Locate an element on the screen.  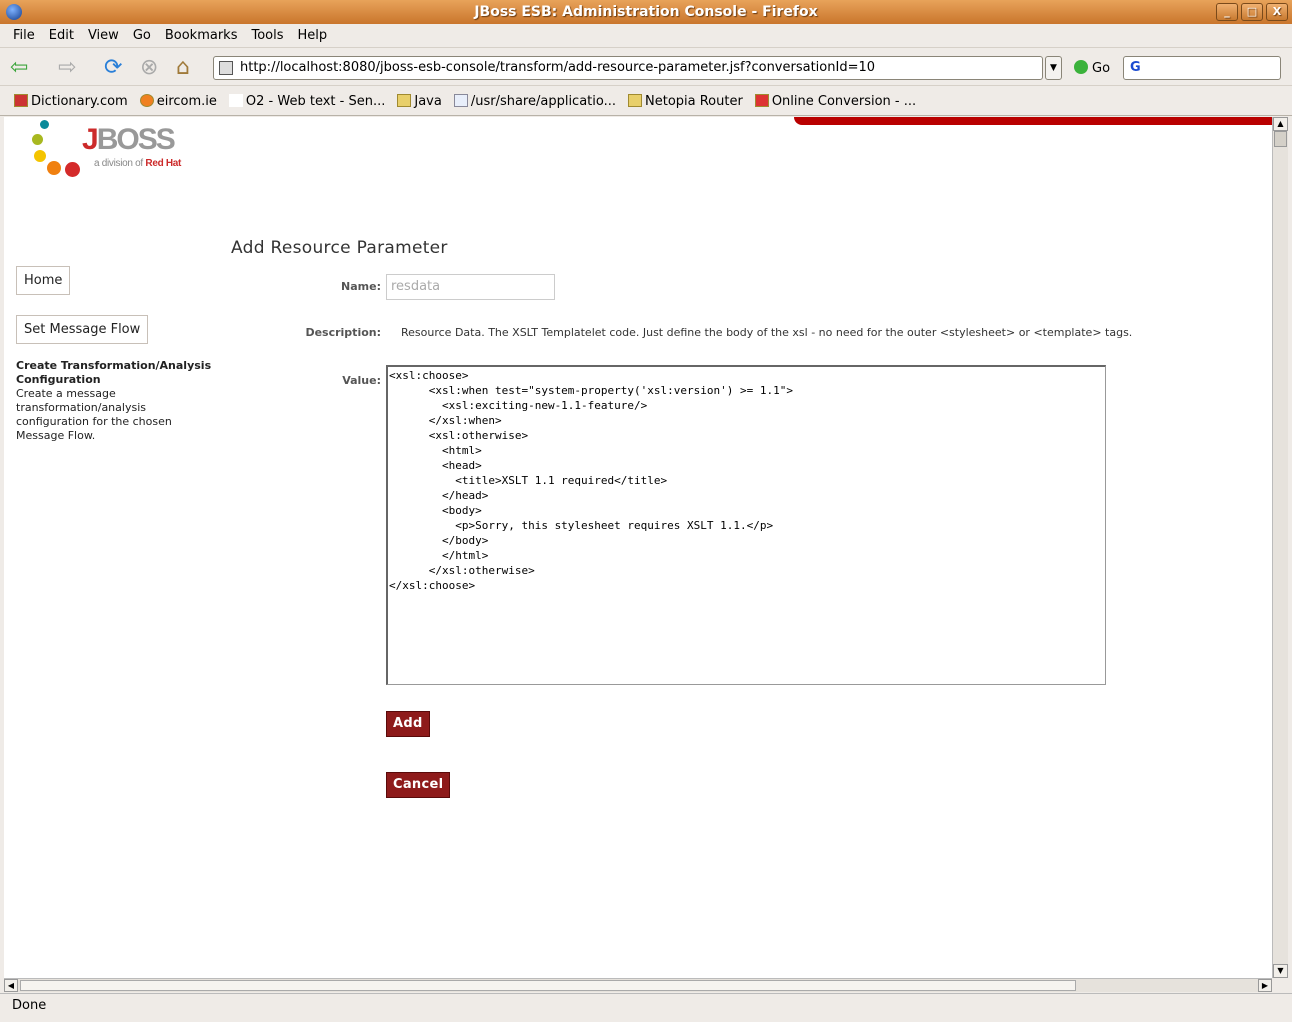
status-text: Done is located at coordinates (29, 1005).